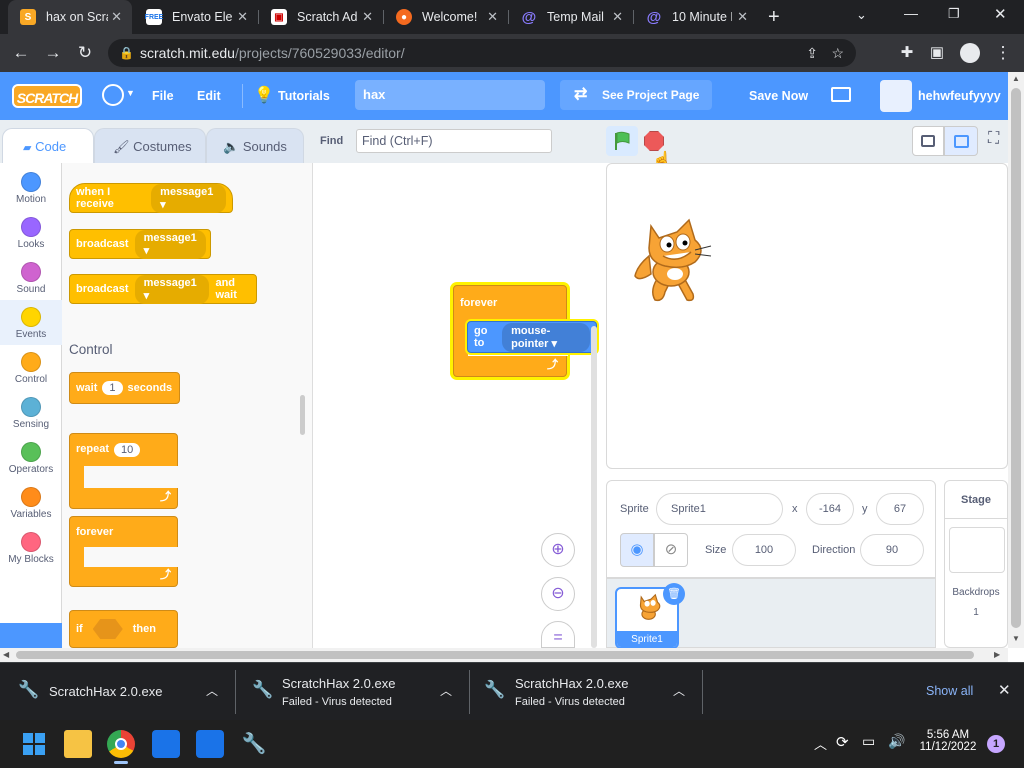 Image resolution: width=1024 pixels, height=768 pixels. What do you see at coordinates (124, 551) in the screenshot?
I see `block-forever: forever ⤴` at bounding box center [124, 551].